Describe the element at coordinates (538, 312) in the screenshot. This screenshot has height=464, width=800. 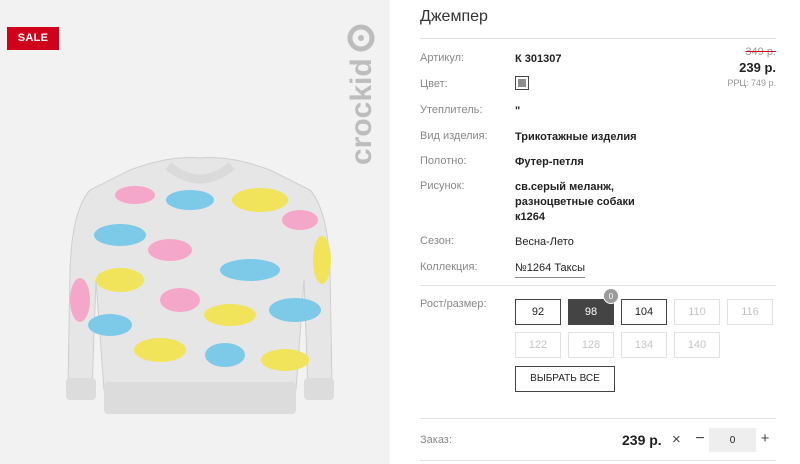
I see `size-option-92: 92` at that location.